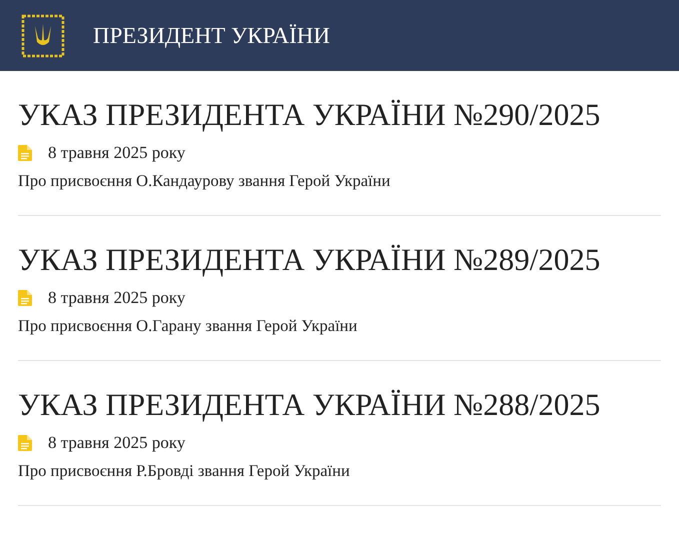  What do you see at coordinates (43, 36) in the screenshot?
I see `trident-emblem-icon` at bounding box center [43, 36].